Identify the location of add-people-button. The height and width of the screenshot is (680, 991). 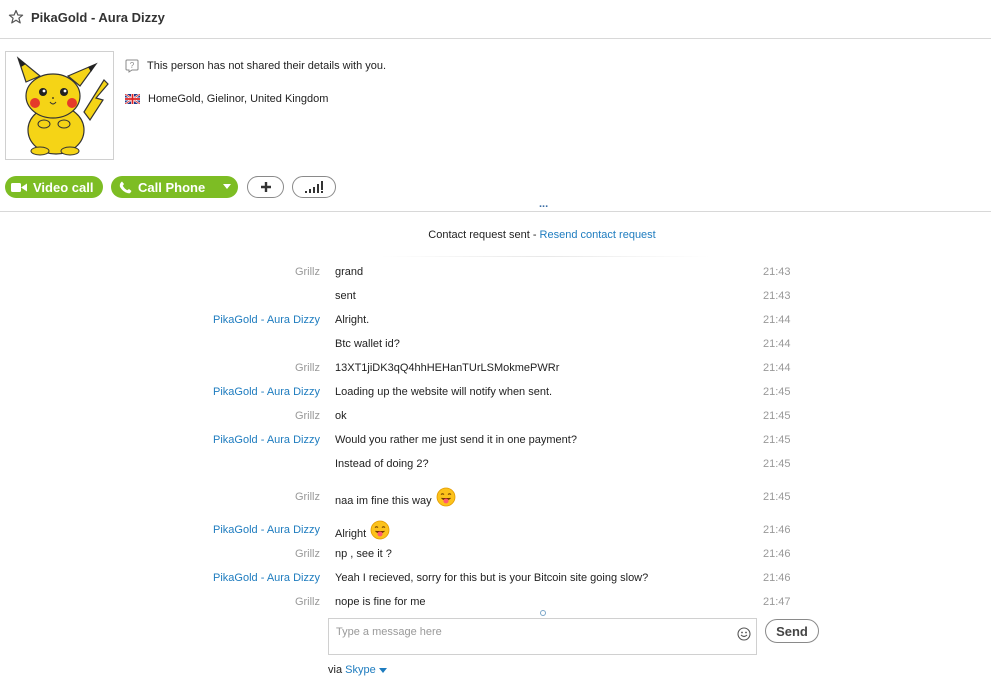
(265, 187).